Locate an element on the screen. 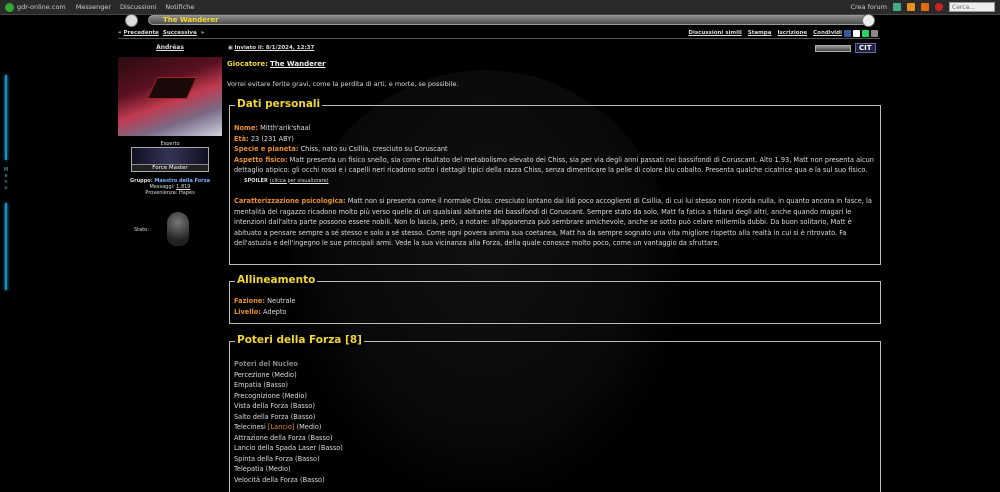 This screenshot has width=1000, height=492. jedi-emblem-icon is located at coordinates (131, 20).